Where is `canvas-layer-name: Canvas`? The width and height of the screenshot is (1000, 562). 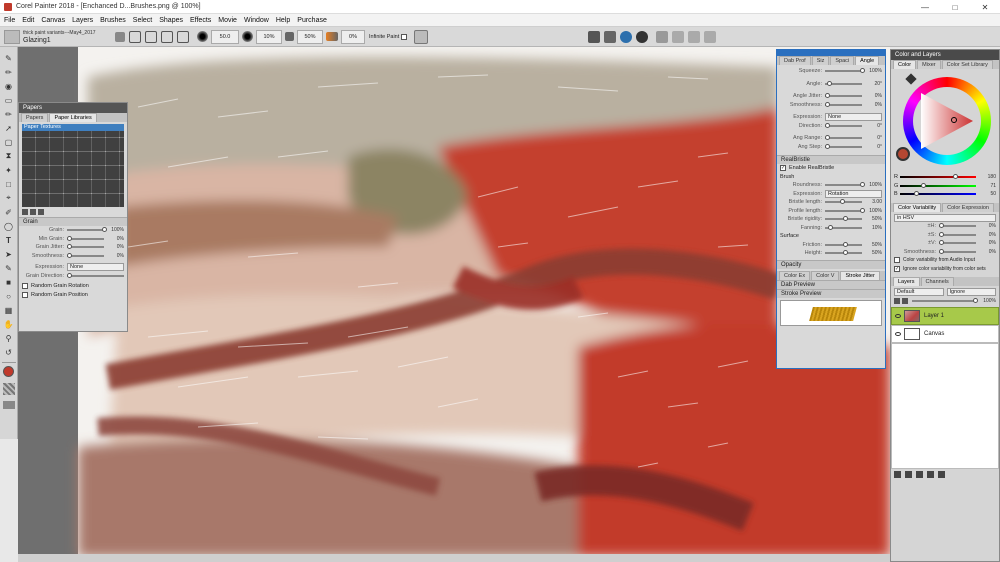
canvas-layer-name: Canvas is located at coordinates (934, 334).